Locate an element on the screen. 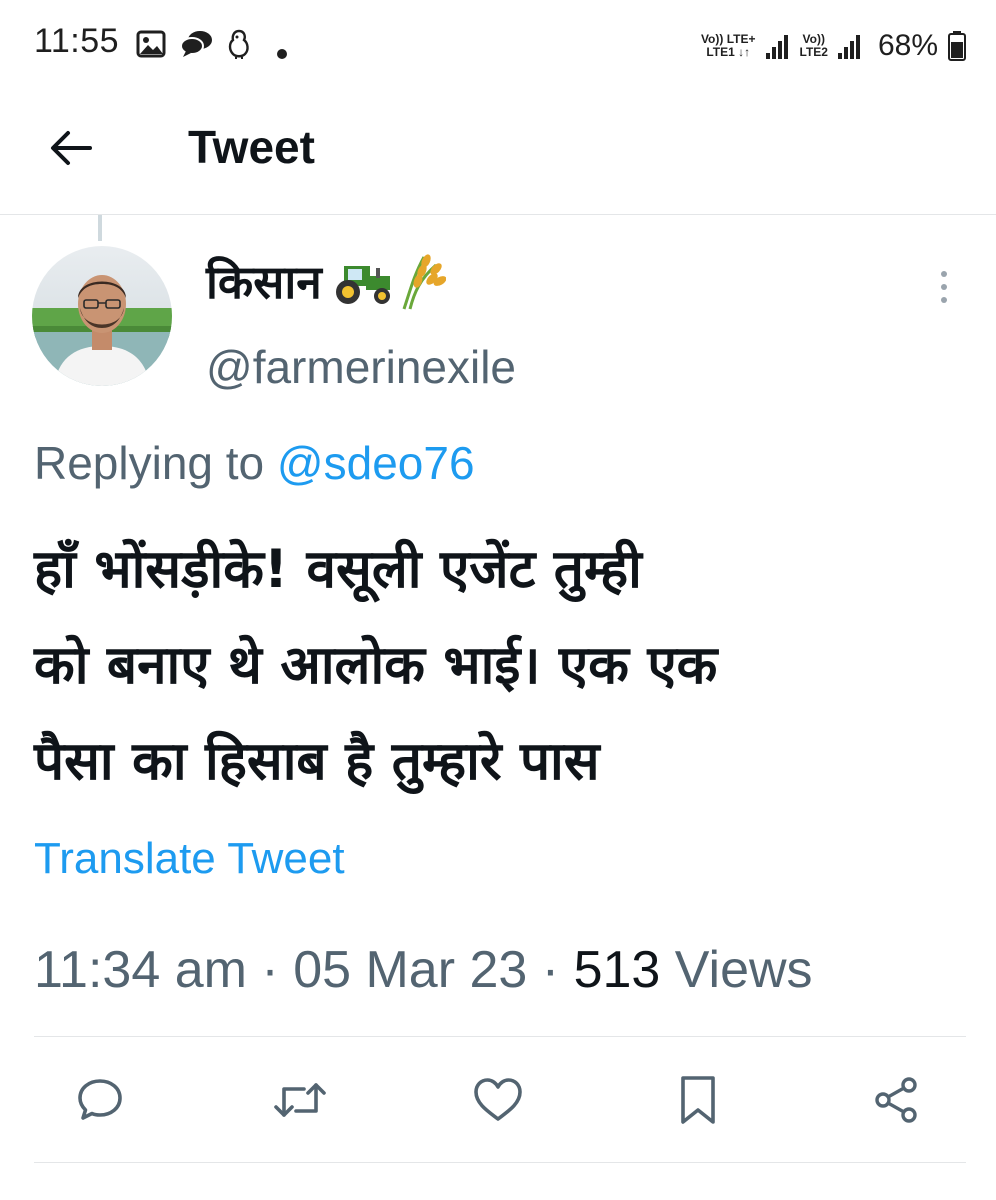  like-button is located at coordinates (498, 1100).